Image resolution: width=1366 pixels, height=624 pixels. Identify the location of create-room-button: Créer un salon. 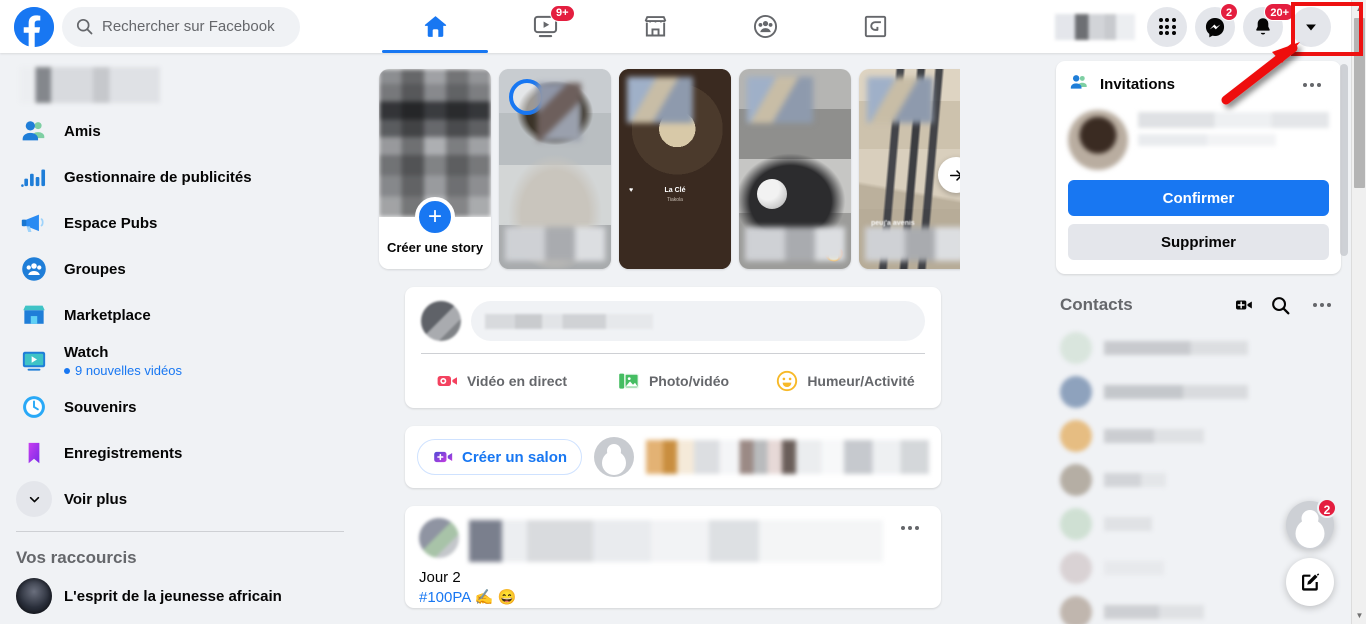
(500, 457).